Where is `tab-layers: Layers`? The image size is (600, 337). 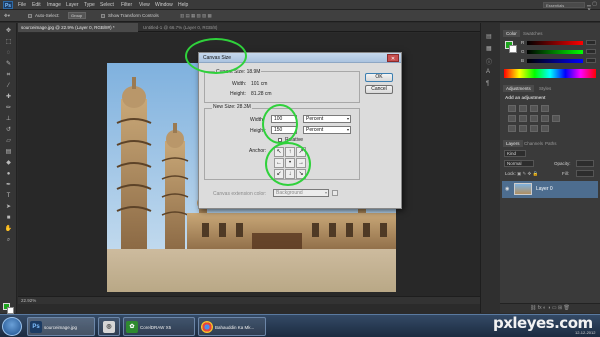
tab-layers: Layers is located at coordinates (513, 143).